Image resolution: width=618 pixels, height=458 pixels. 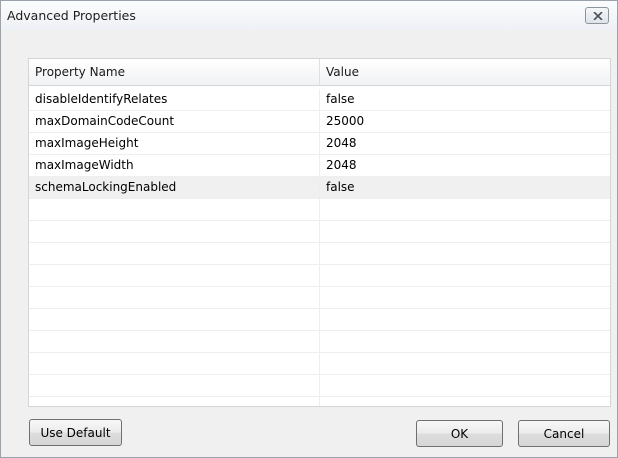 What do you see at coordinates (564, 433) in the screenshot?
I see `cancel-button: Cancel` at bounding box center [564, 433].